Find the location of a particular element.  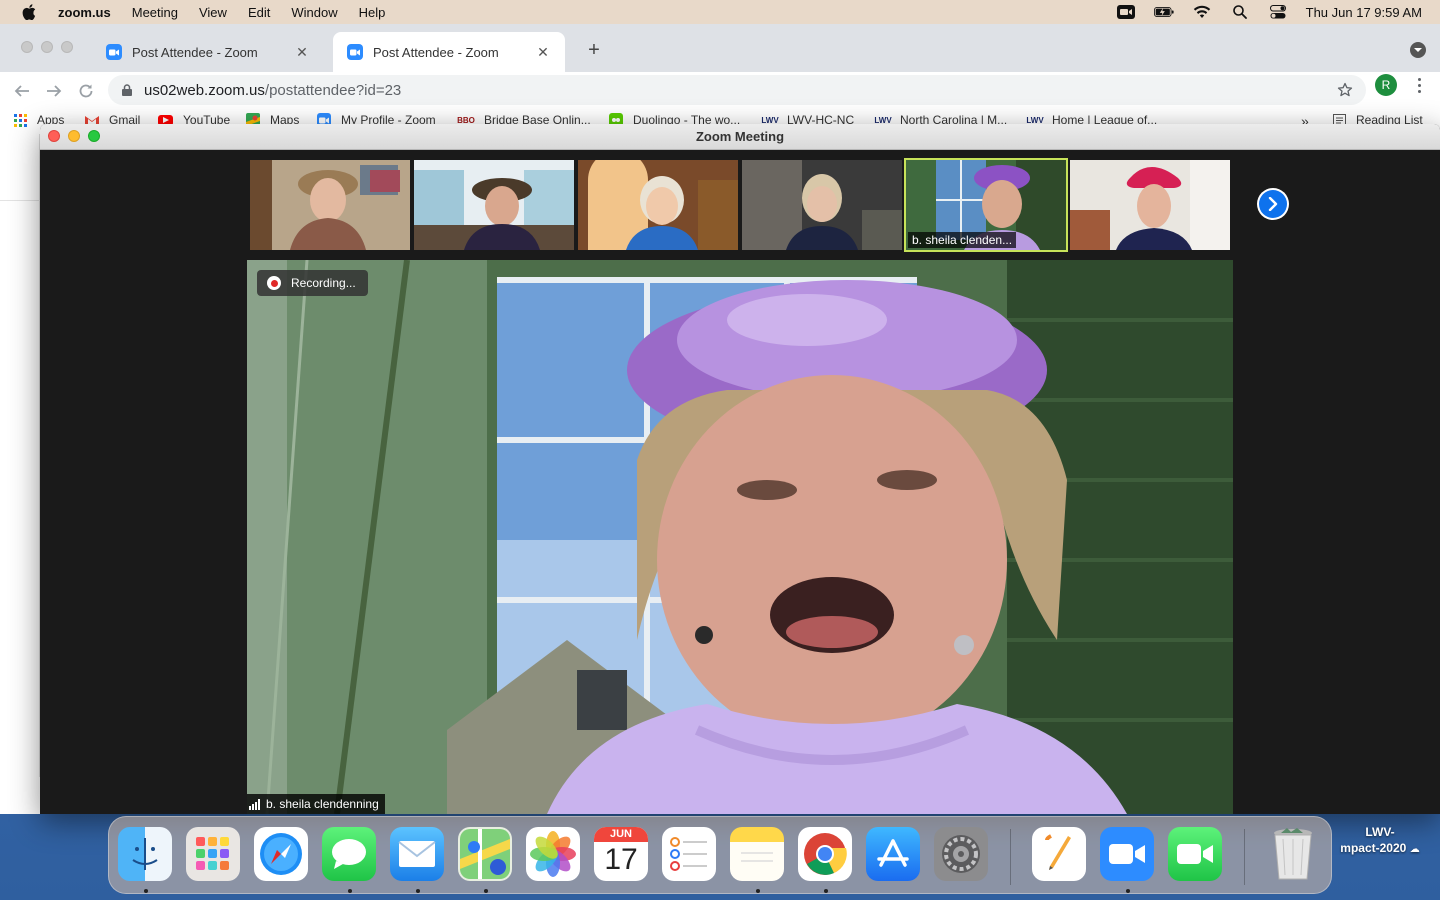

next-page-button is located at coordinates (1273, 204).